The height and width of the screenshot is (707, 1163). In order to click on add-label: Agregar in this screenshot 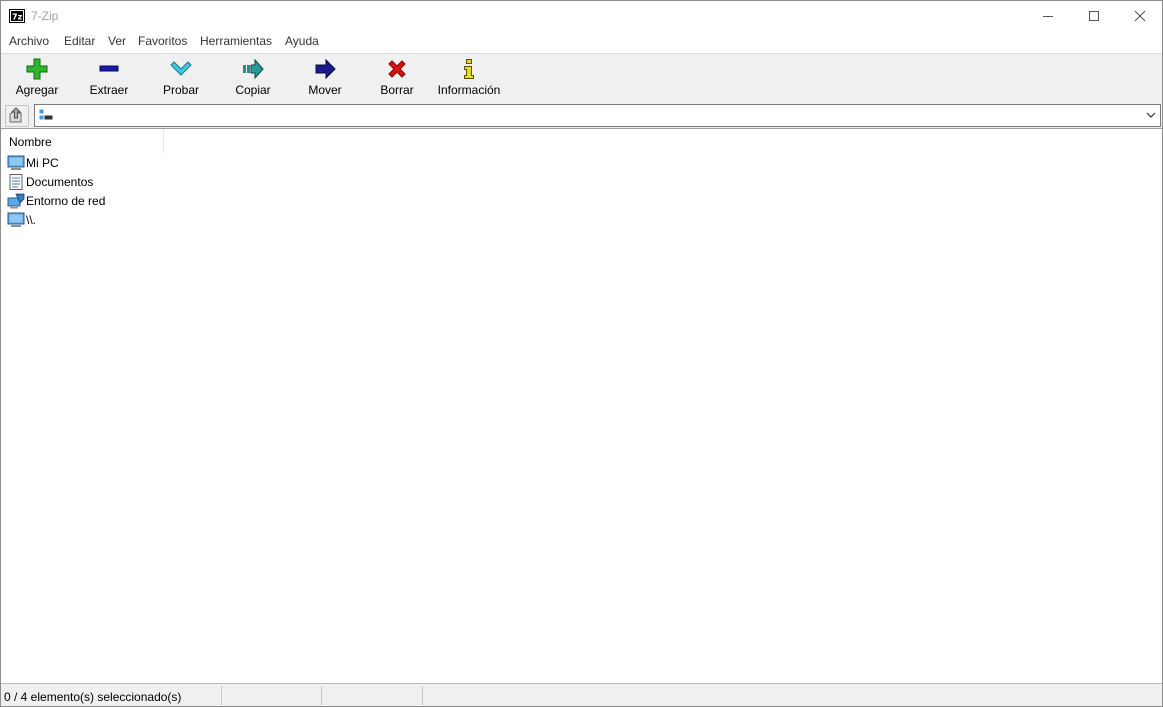, I will do `click(37, 90)`.